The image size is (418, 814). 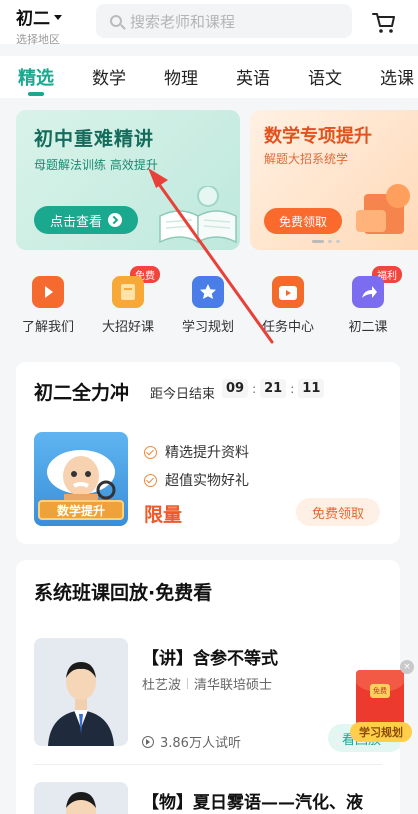 I want to click on divider-bar, so click(x=188, y=683).